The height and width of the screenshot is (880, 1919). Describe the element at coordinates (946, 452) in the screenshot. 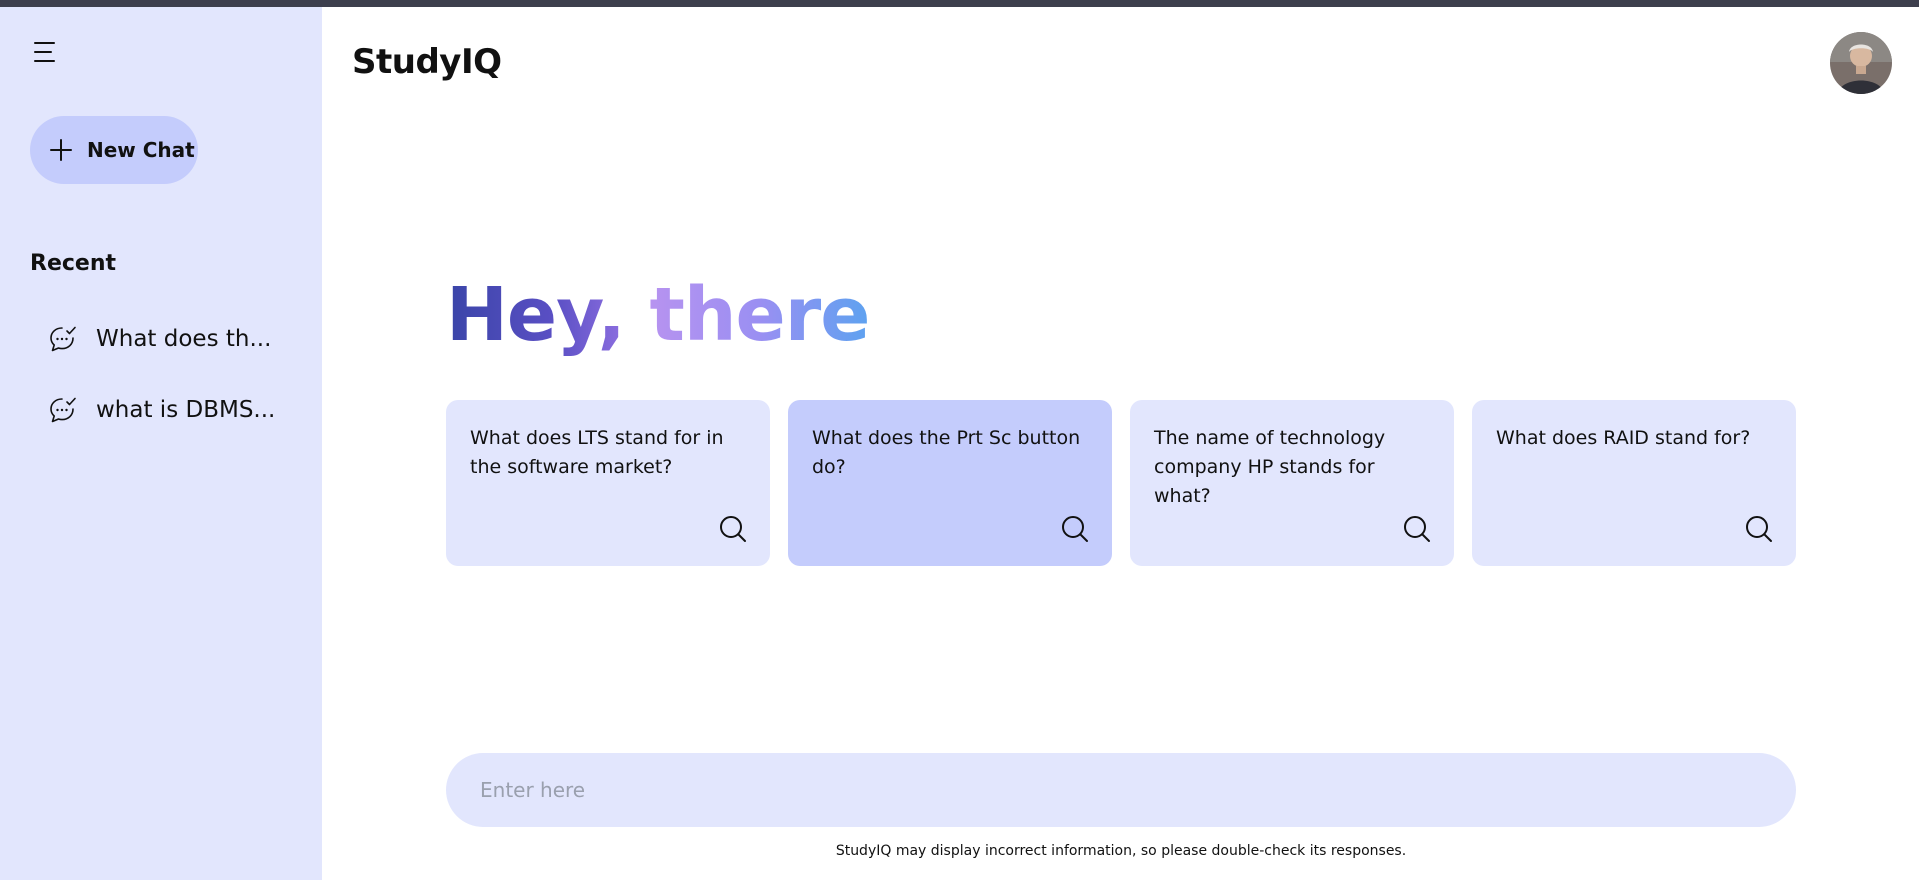

I see `suggestion-text: What does the Prt Sc button do?` at that location.